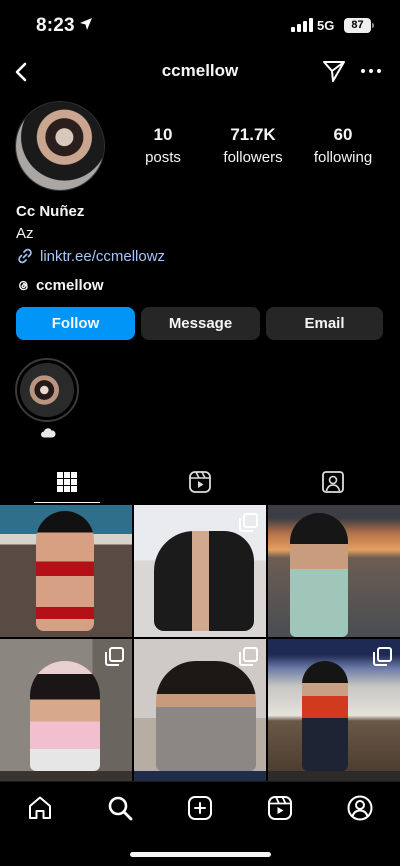  What do you see at coordinates (253, 157) in the screenshot?
I see `stat-label: followers` at bounding box center [253, 157].